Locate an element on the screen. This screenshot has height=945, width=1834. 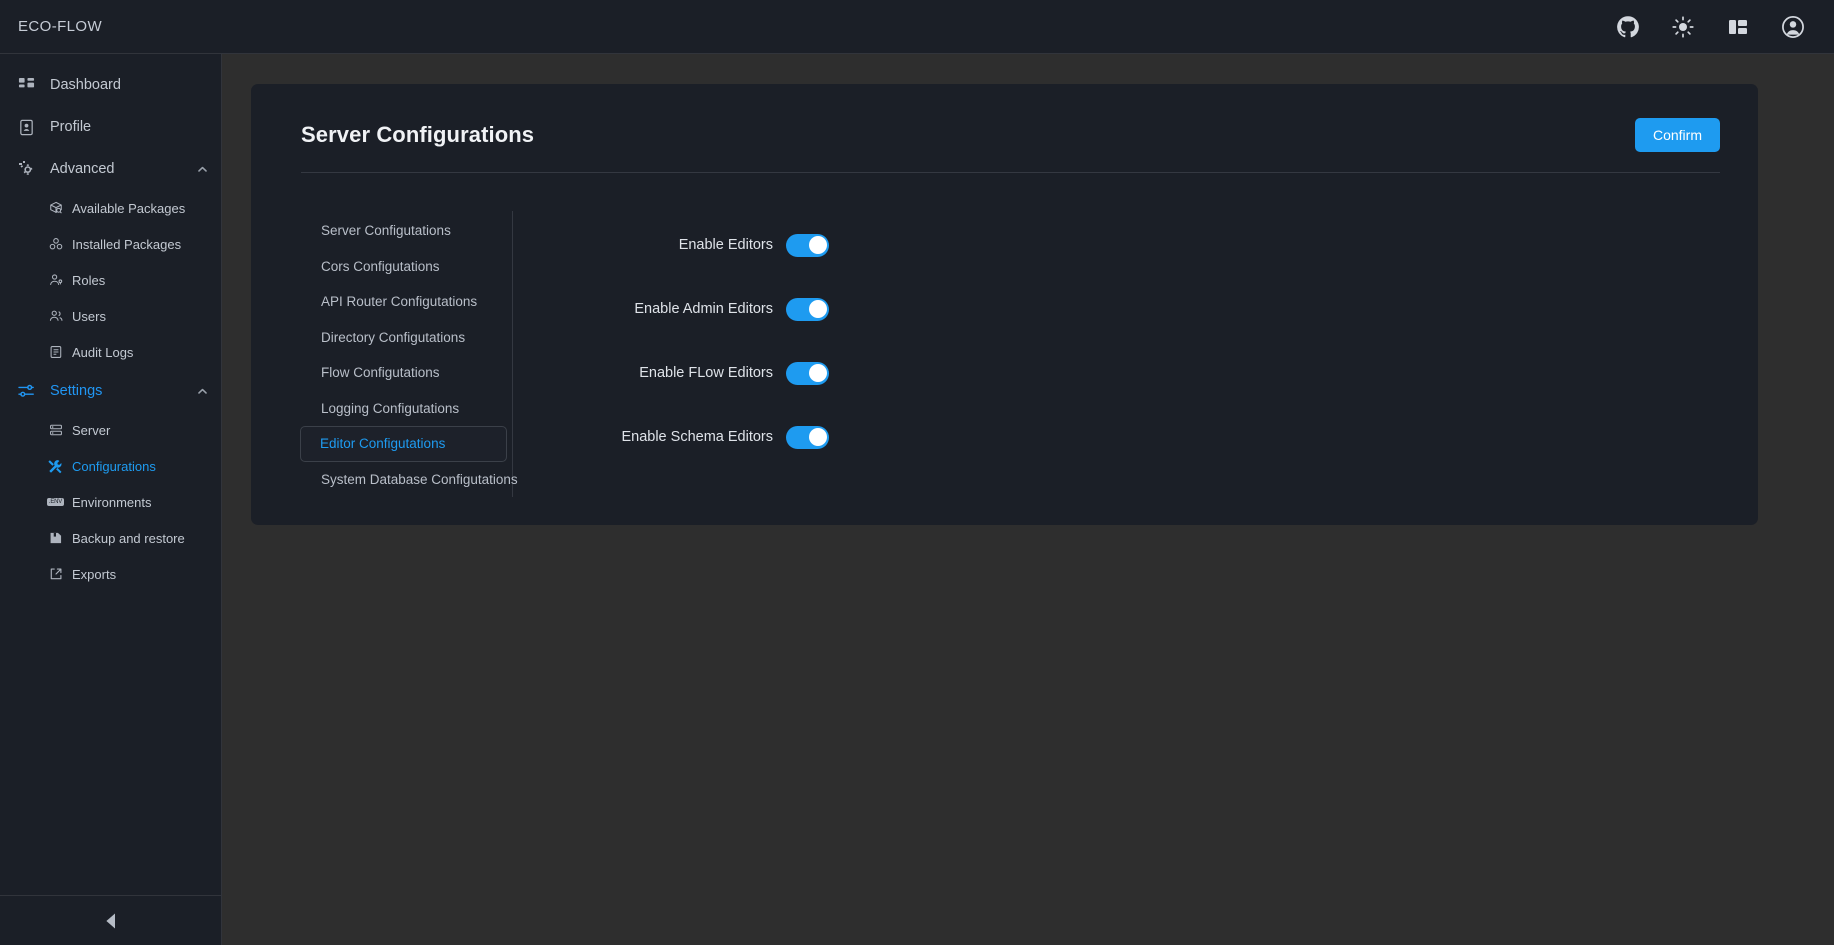
setting-label: Enable Editors is located at coordinates (725, 245).